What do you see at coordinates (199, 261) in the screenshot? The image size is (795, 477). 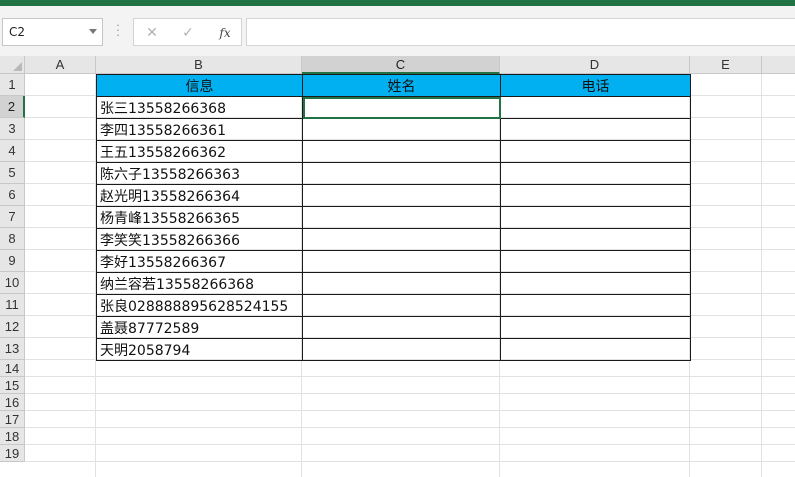 I see `table-cell: 李好13558266367` at bounding box center [199, 261].